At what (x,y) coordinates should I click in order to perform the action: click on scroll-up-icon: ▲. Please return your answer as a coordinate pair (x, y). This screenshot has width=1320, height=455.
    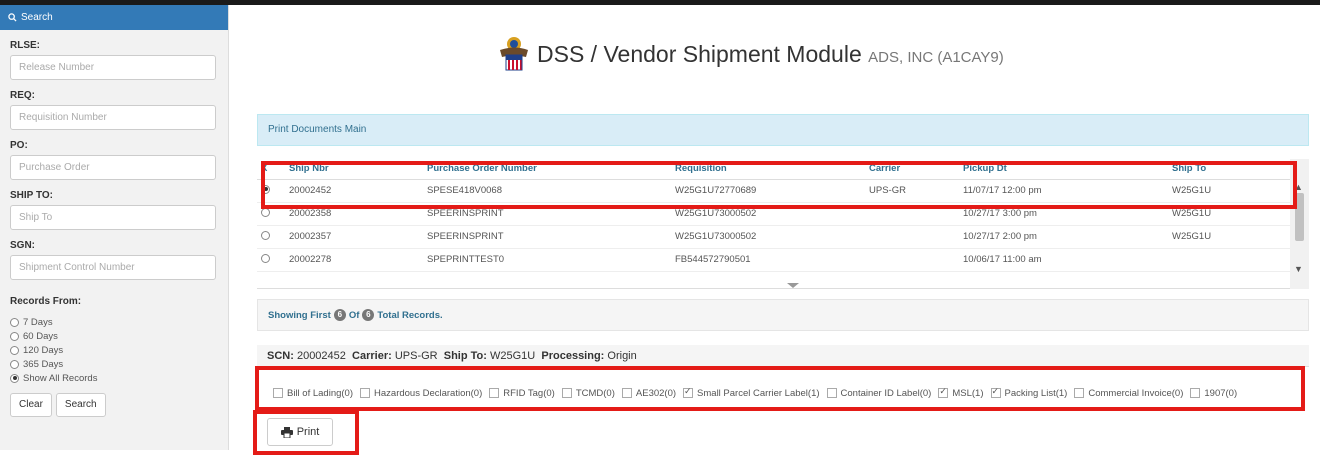
    Looking at the image, I should click on (1298, 187).